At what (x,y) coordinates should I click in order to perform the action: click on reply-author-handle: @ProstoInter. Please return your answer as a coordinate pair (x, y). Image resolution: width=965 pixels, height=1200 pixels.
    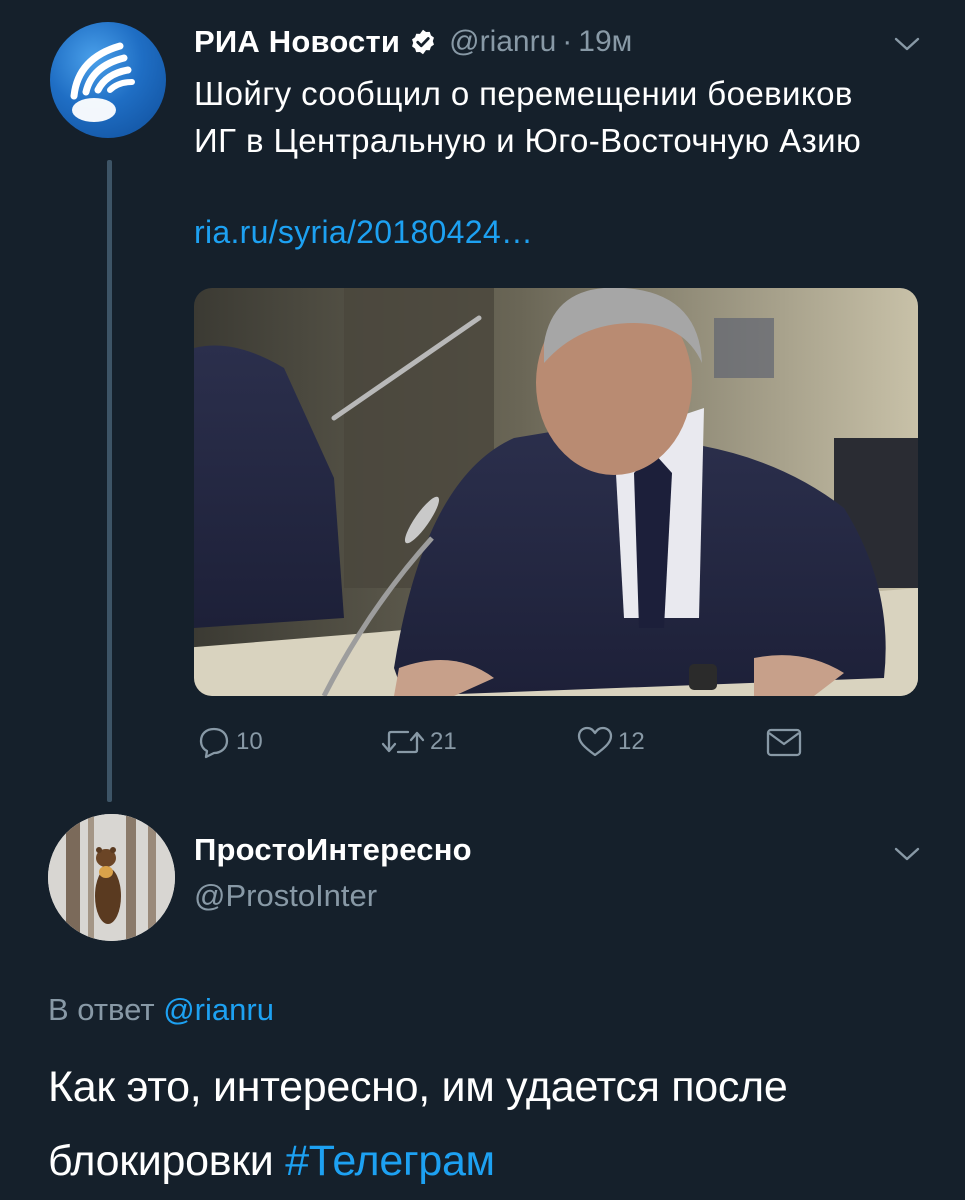
    Looking at the image, I should click on (285, 896).